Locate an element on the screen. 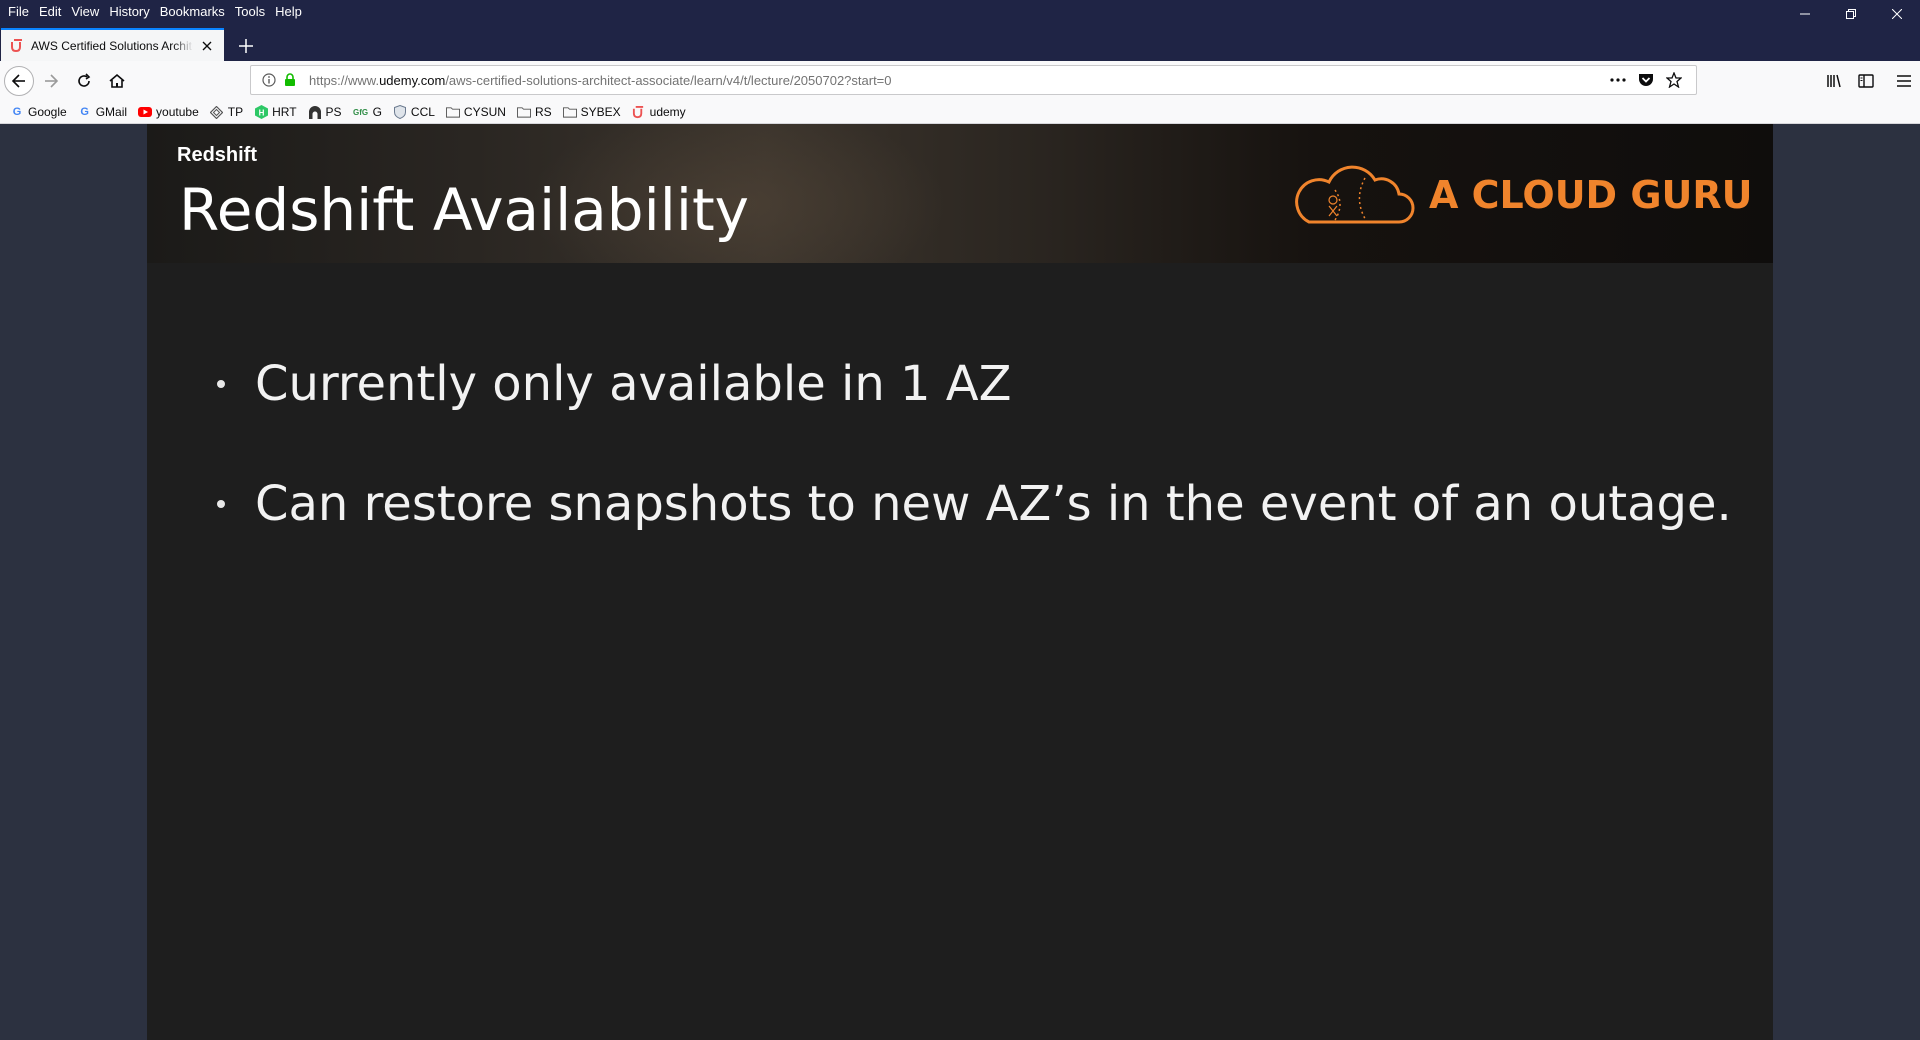 Image resolution: width=1920 pixels, height=1040 pixels. bookmark-label: PS is located at coordinates (333, 112).